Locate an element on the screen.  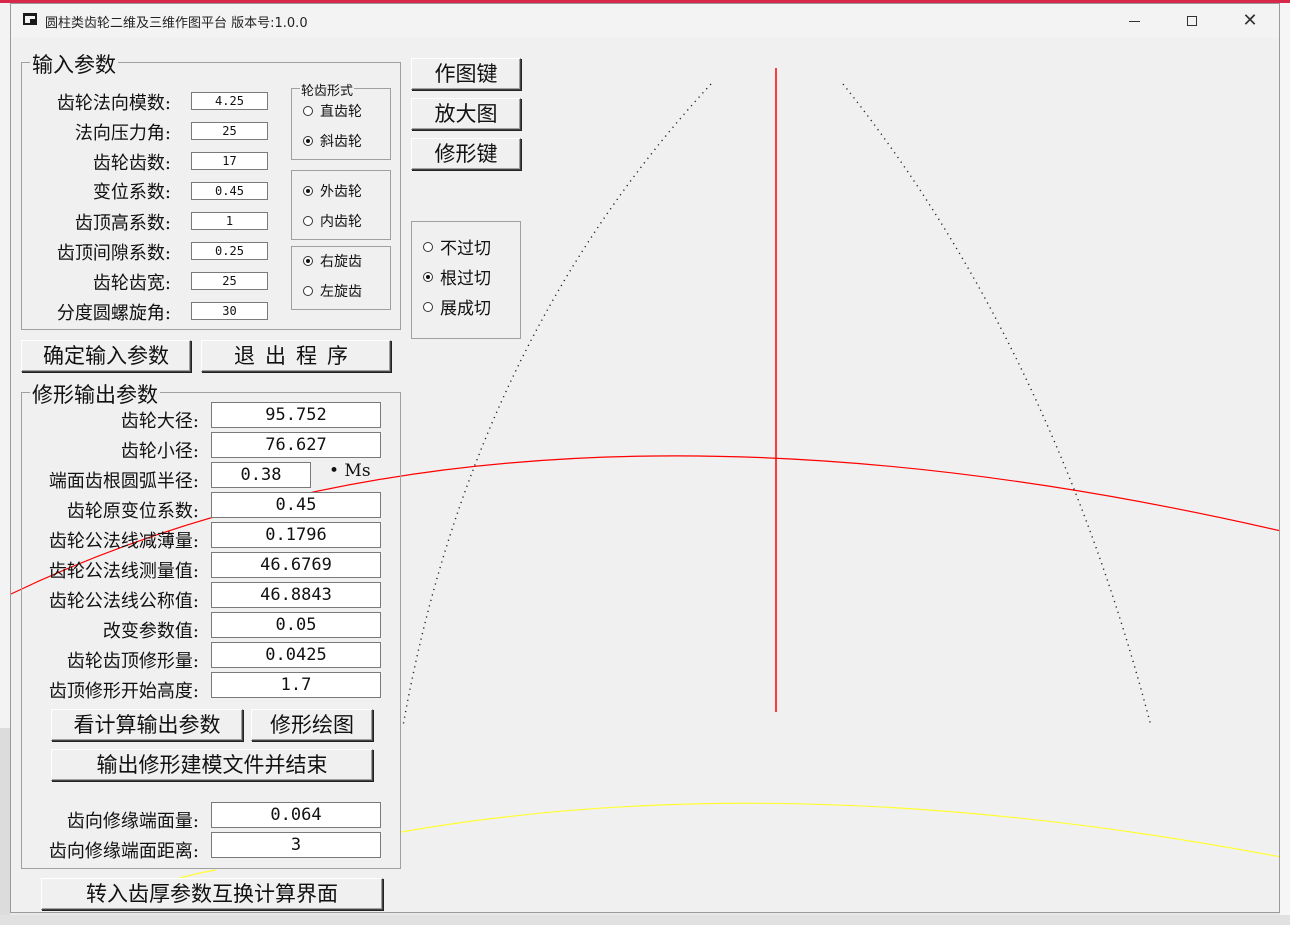
minimize-button is located at coordinates (1134, 21).